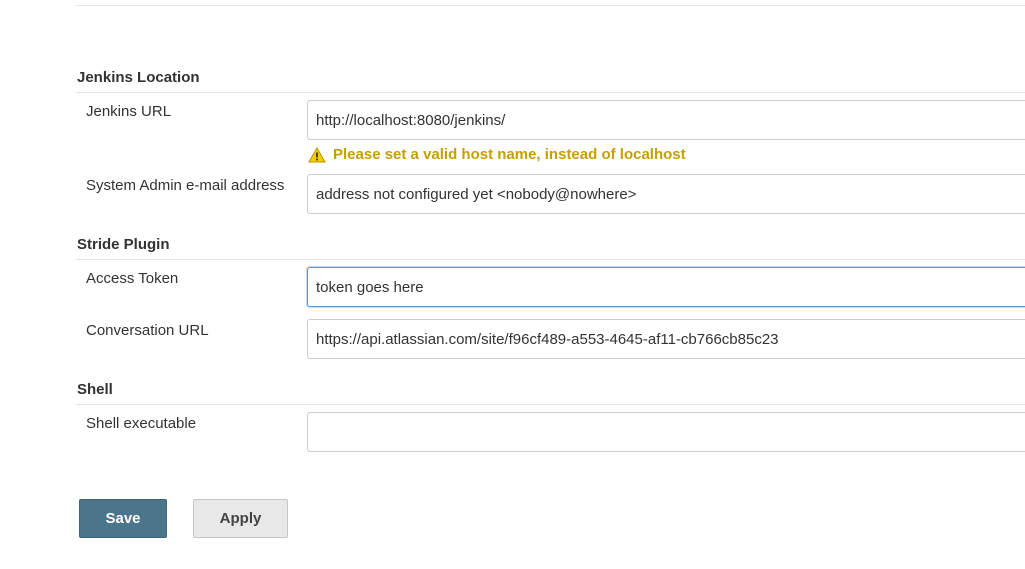  I want to click on shell-executable-label: Shell executable, so click(141, 423).